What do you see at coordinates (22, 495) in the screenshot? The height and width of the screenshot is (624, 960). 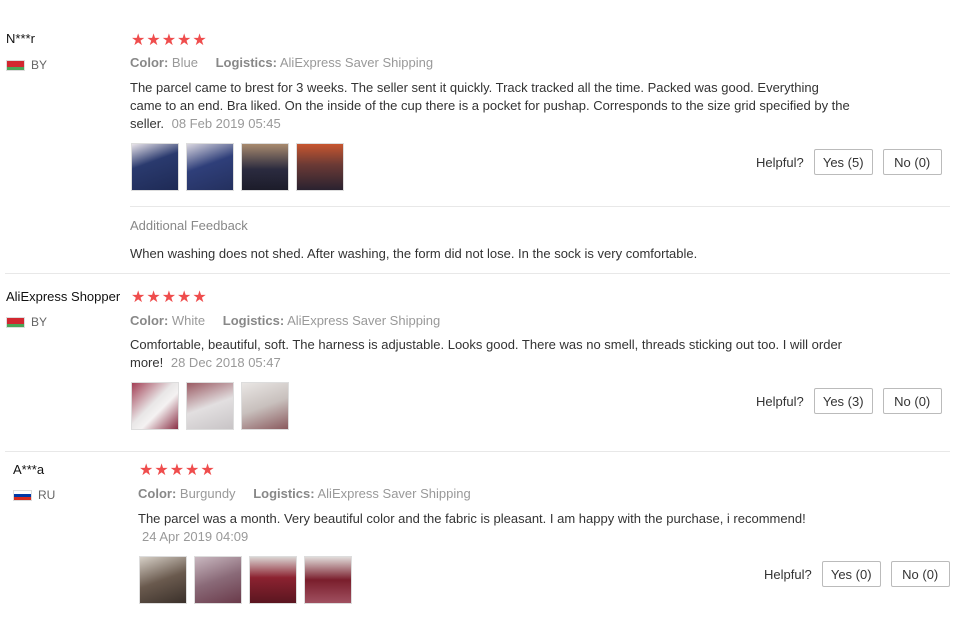 I see `russia-flag-icon` at bounding box center [22, 495].